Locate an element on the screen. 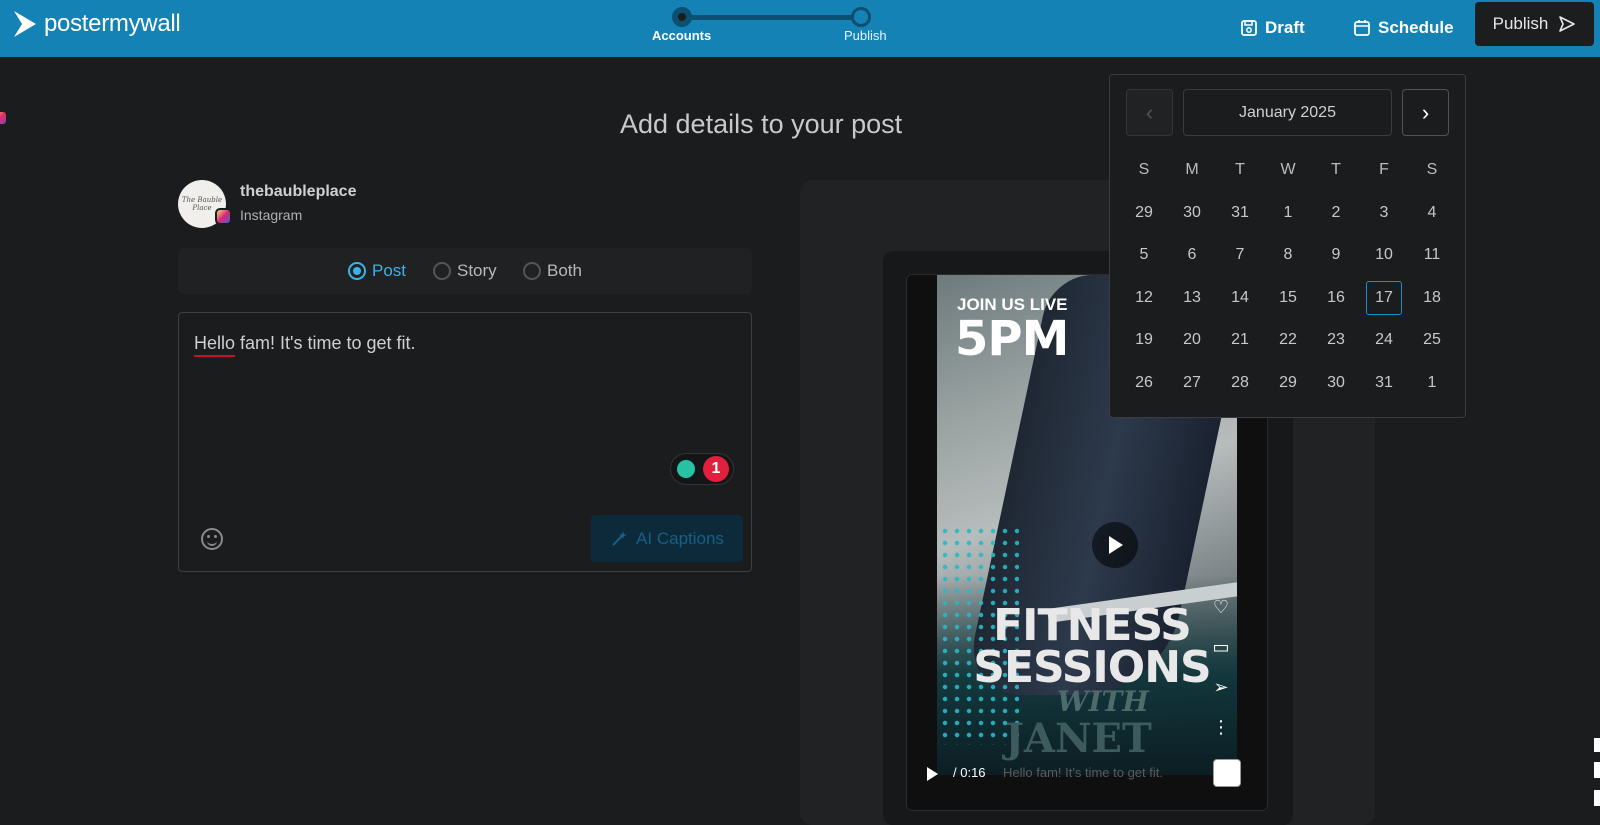  calendar-day: 9 is located at coordinates (1336, 255).